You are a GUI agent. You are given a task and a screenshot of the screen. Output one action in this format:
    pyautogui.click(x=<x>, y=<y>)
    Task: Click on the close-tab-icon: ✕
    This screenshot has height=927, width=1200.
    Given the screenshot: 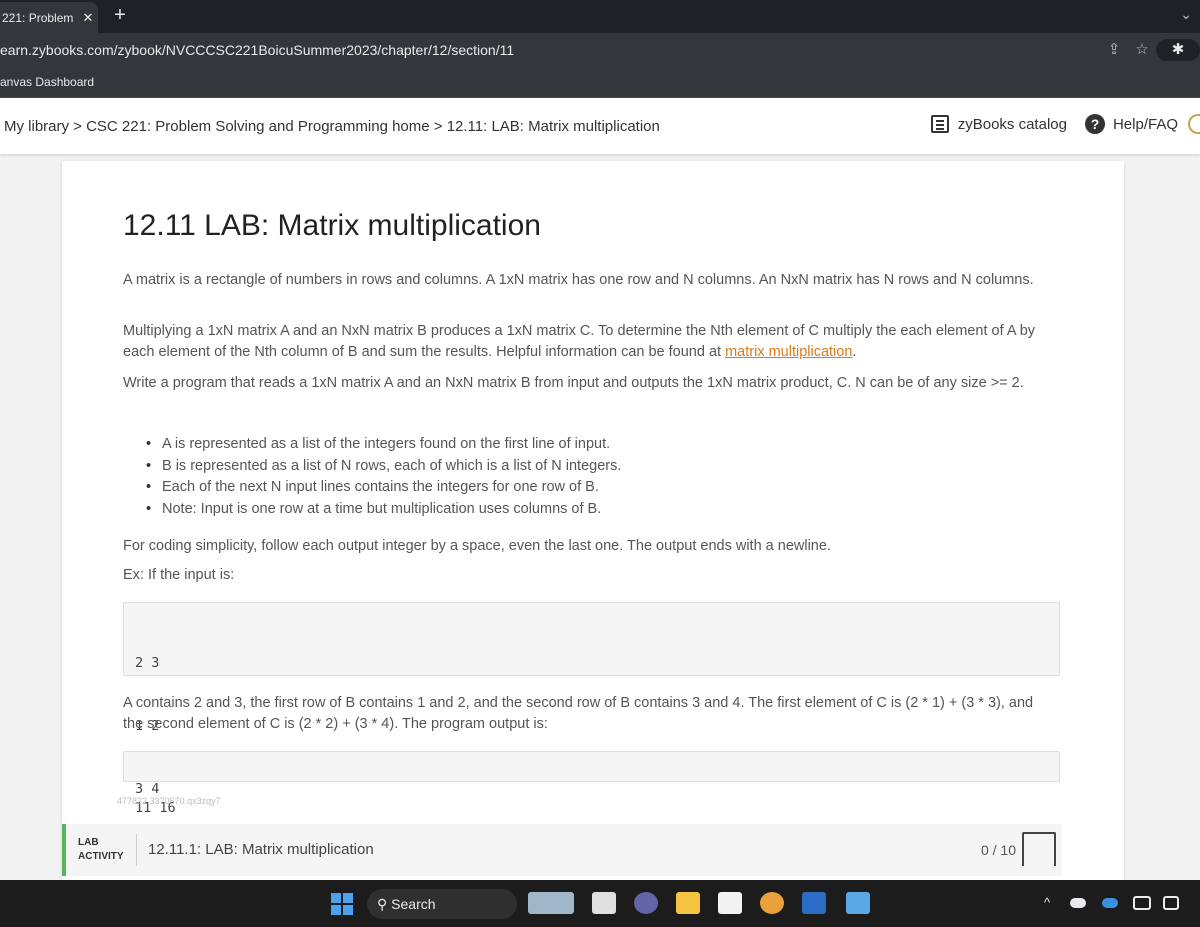 What is the action you would take?
    pyautogui.click(x=88, y=18)
    